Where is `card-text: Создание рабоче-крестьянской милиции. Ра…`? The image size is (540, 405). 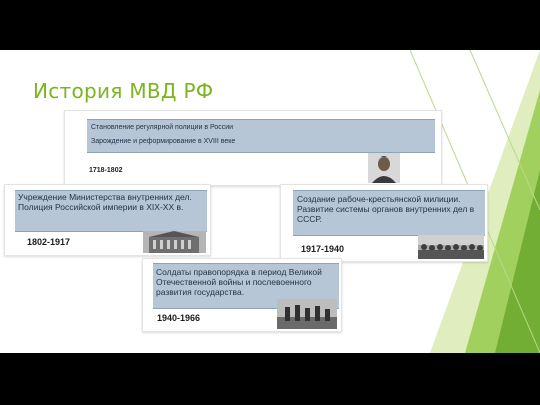
card-text: Создание рабоче-крестьянской милиции. Ра… is located at coordinates (386, 209).